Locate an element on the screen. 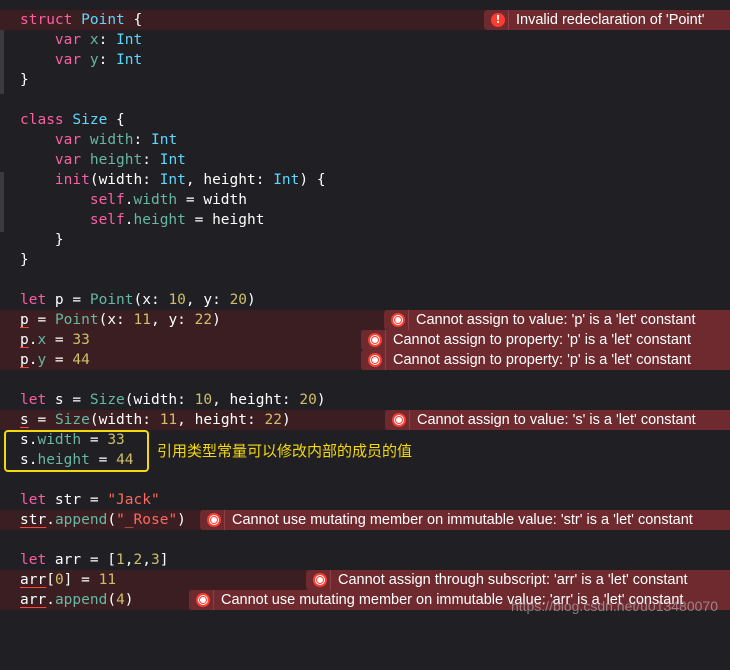 Image resolution: width=730 pixels, height=670 pixels. code-line: let str = "Jack" is located at coordinates (365, 500).